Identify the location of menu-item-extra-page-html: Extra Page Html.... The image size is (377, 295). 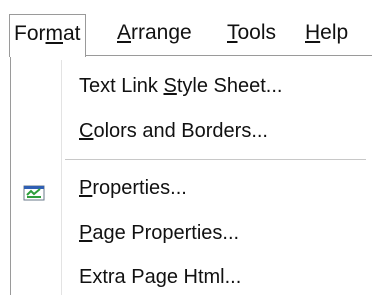
(191, 276).